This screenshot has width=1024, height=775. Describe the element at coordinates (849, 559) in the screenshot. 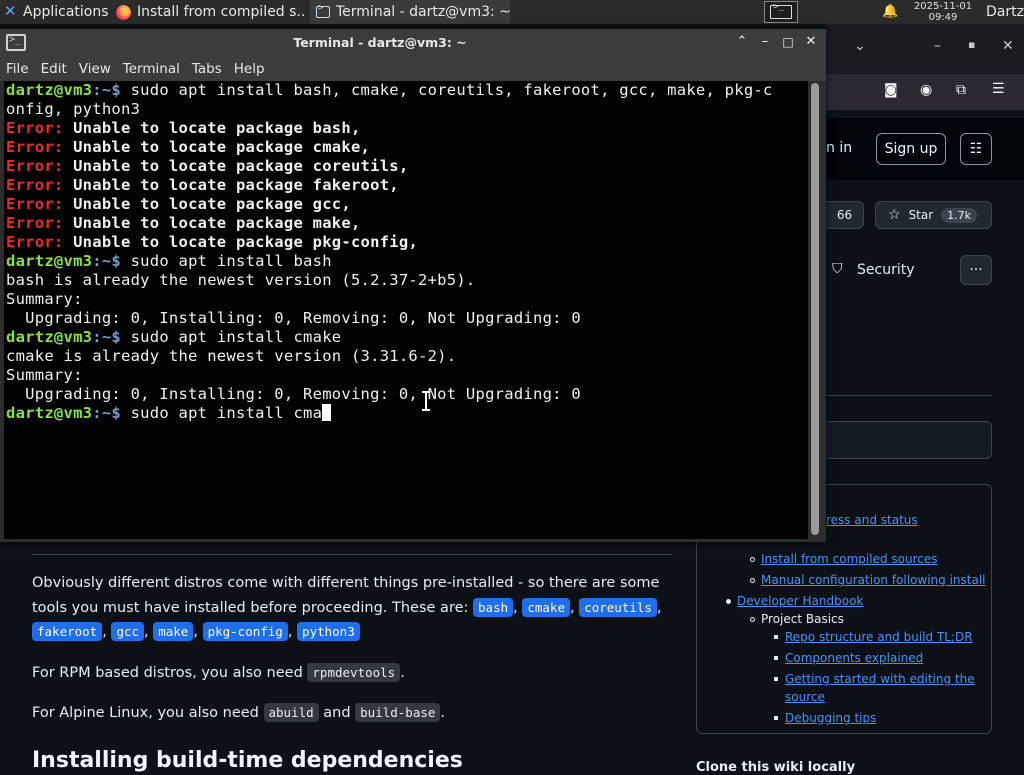

I see `toc-link: Install from compiled sources` at that location.